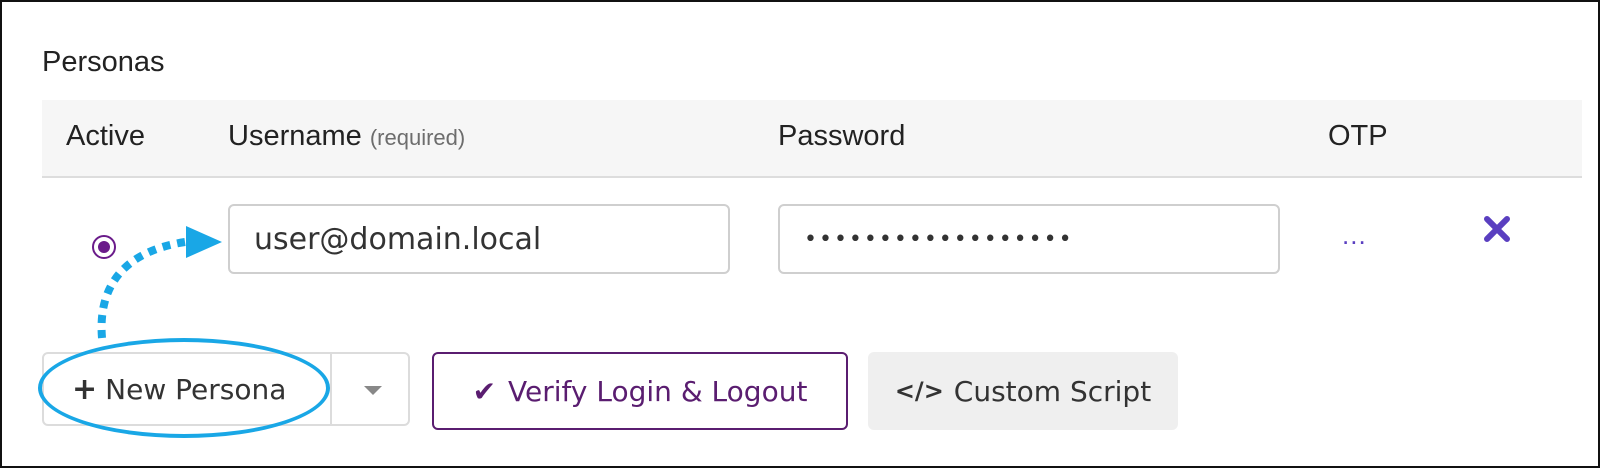 The height and width of the screenshot is (468, 1600). I want to click on header-username-hint: (required), so click(417, 137).